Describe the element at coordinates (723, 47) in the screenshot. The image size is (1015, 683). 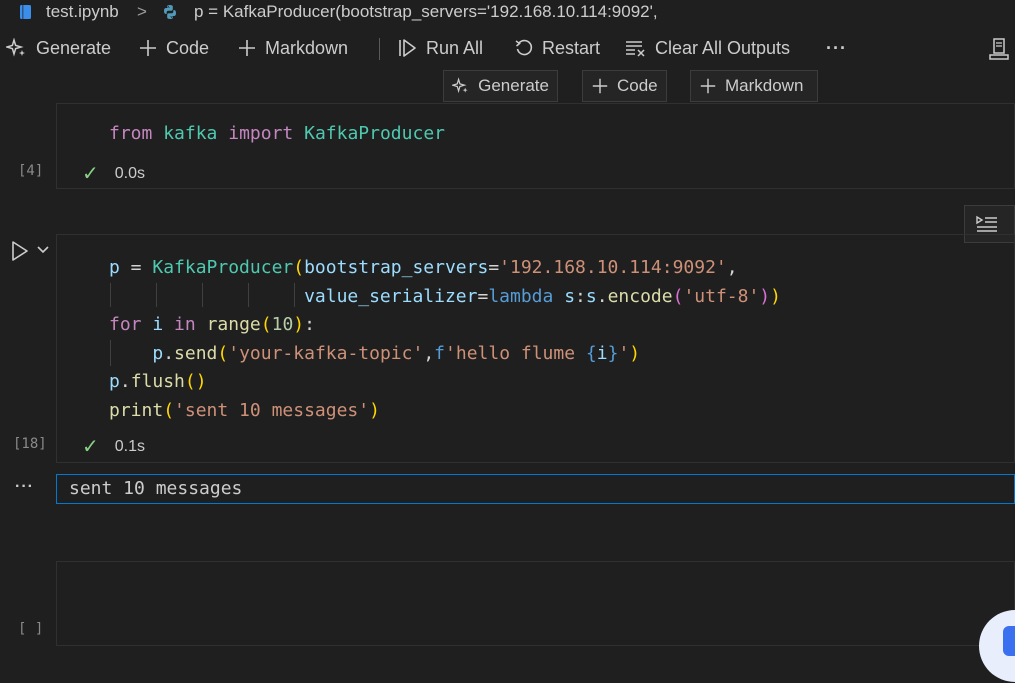
I see `clear-all-outputs-label: Clear All Outputs` at that location.